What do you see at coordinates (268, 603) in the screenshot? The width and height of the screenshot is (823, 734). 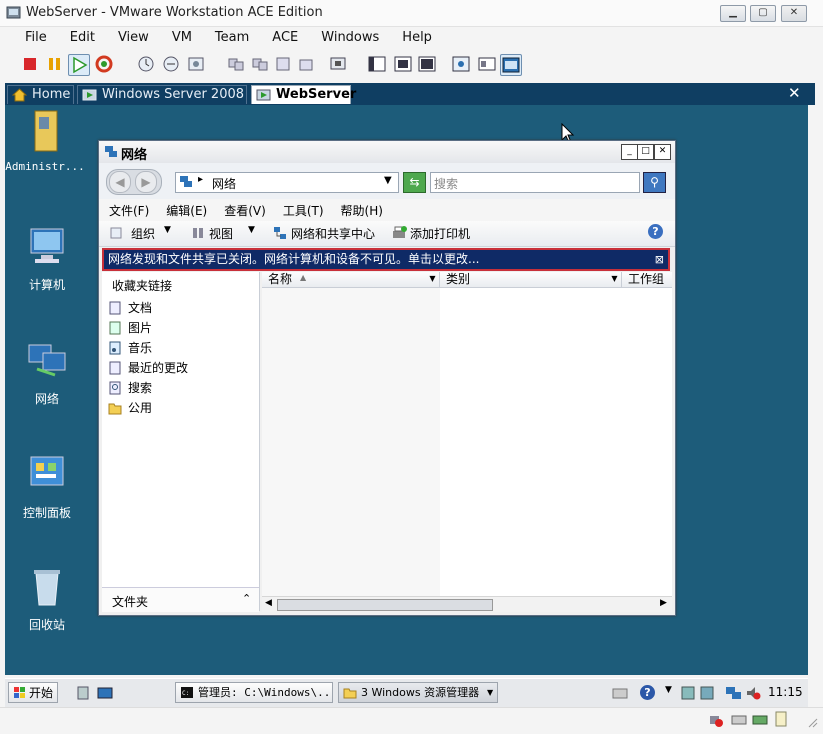 I see `scroll-left-icon: ◀` at bounding box center [268, 603].